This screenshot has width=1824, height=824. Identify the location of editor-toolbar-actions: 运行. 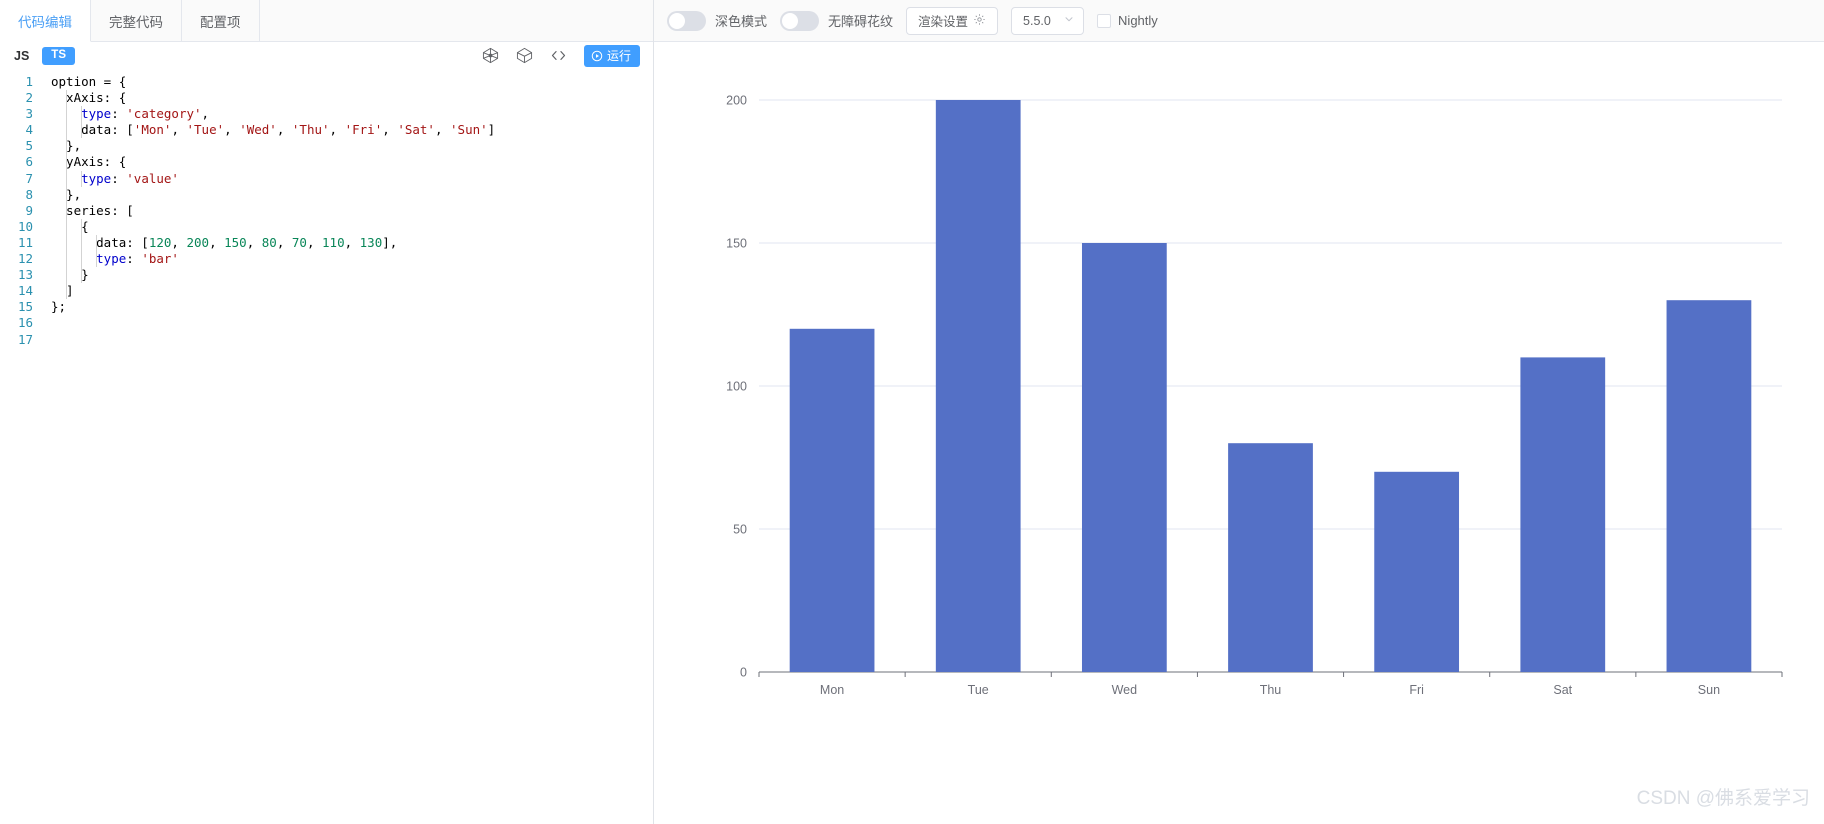
(561, 56).